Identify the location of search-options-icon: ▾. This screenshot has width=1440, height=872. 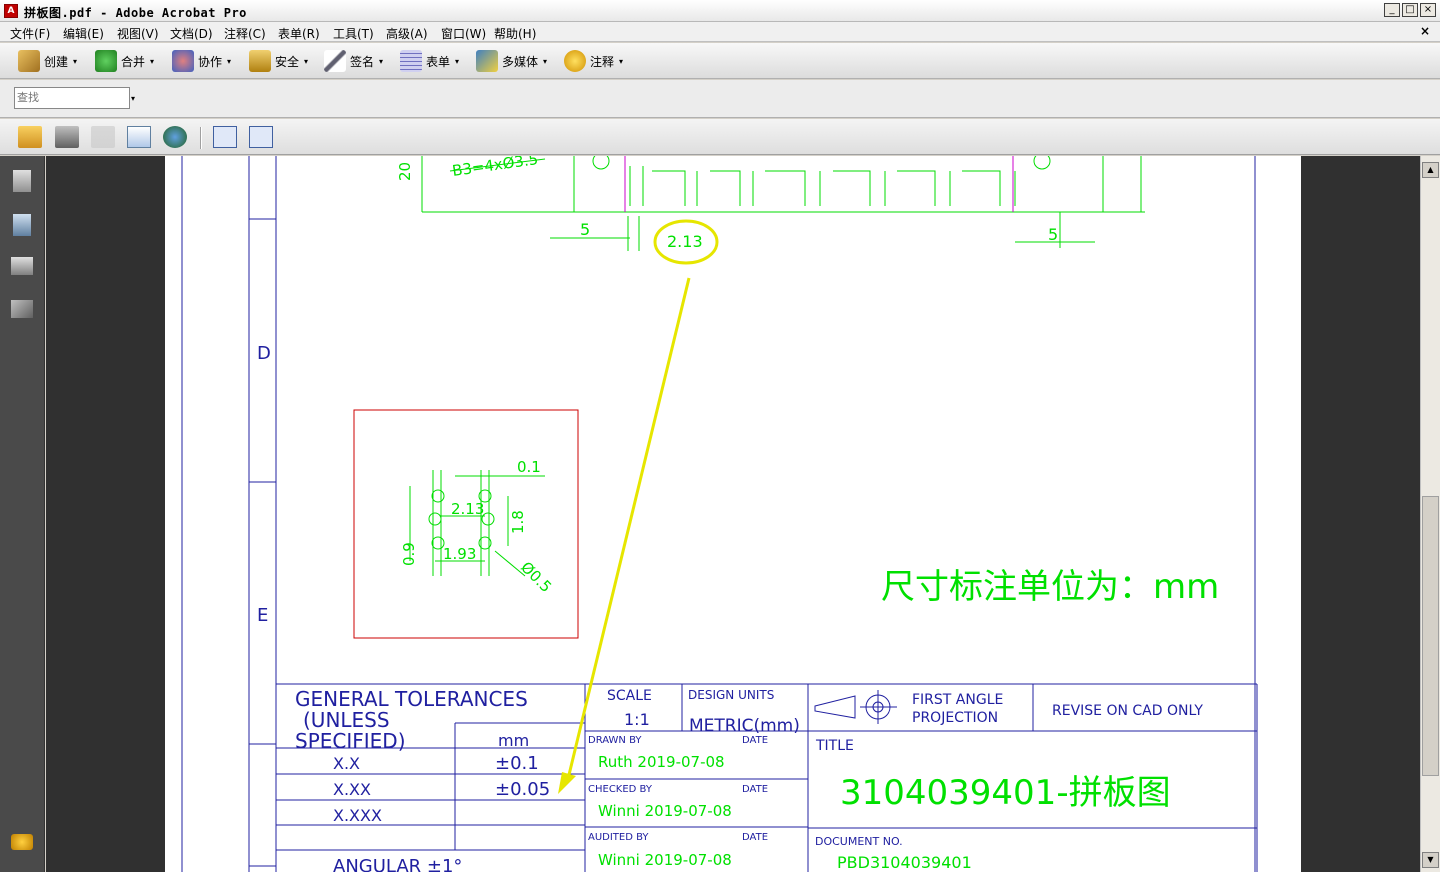
(133, 98).